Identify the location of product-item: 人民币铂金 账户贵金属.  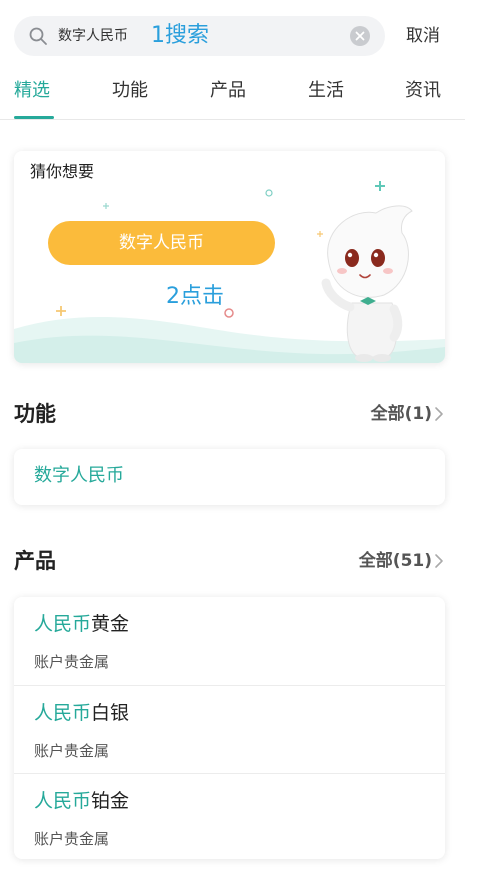
(229, 817).